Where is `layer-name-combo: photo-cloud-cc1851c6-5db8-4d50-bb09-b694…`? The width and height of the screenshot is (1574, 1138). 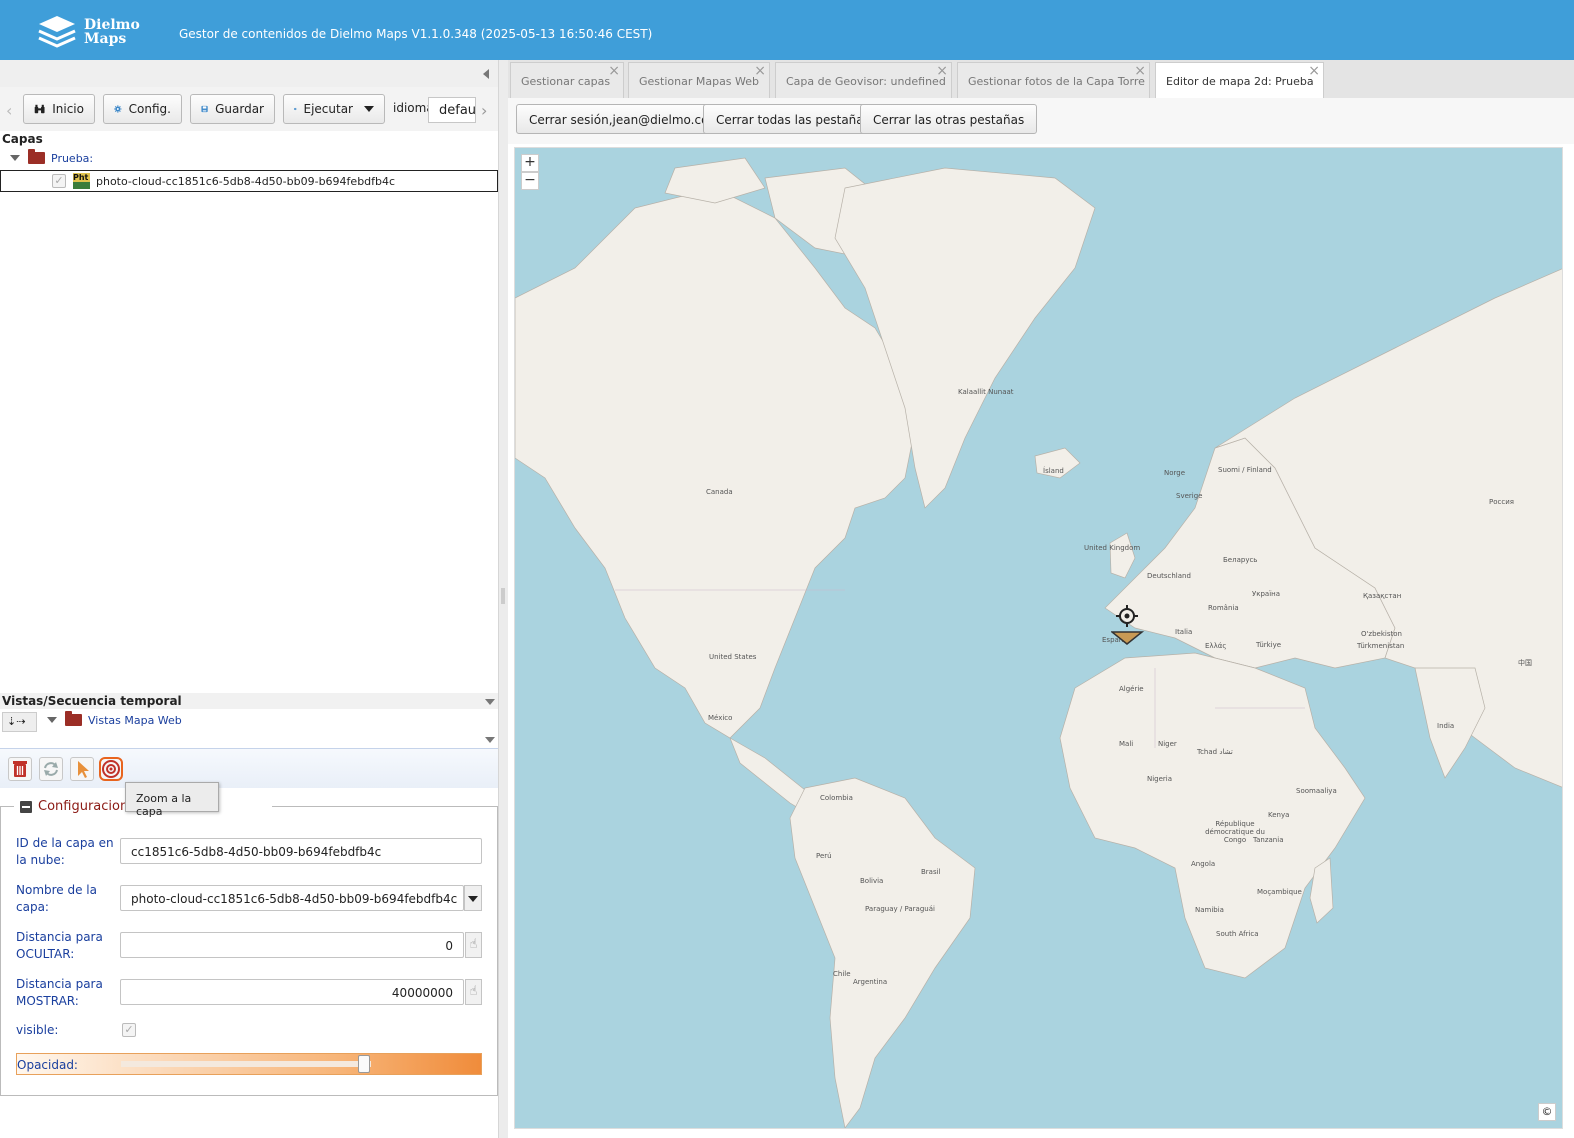
layer-name-combo: photo-cloud-cc1851c6-5db8-4d50-bb09-b694… is located at coordinates (292, 898).